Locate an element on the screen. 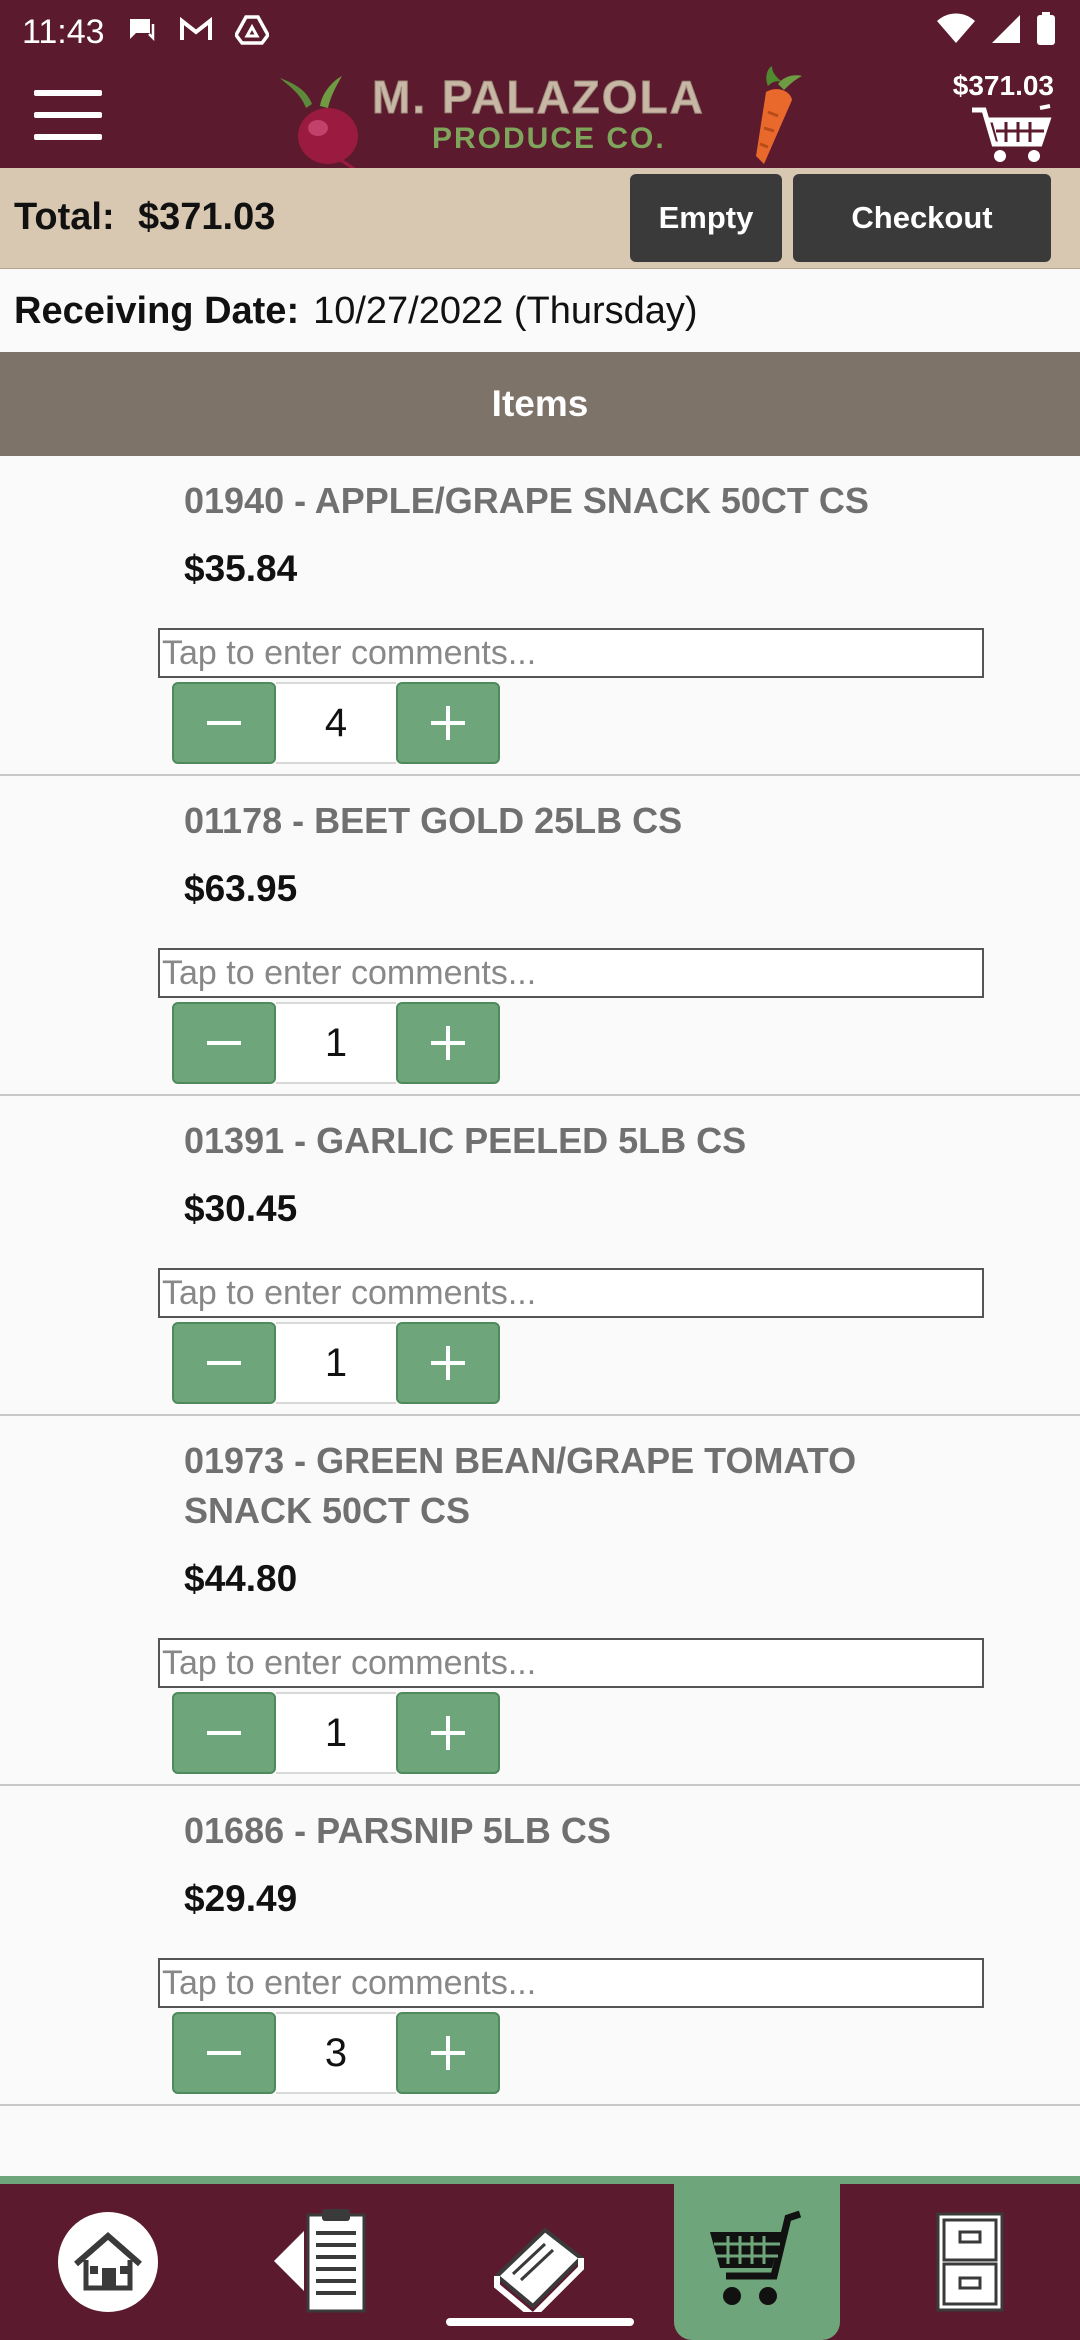  item-name: 01686 - PARSNIP 5LB CS is located at coordinates (397, 1830).